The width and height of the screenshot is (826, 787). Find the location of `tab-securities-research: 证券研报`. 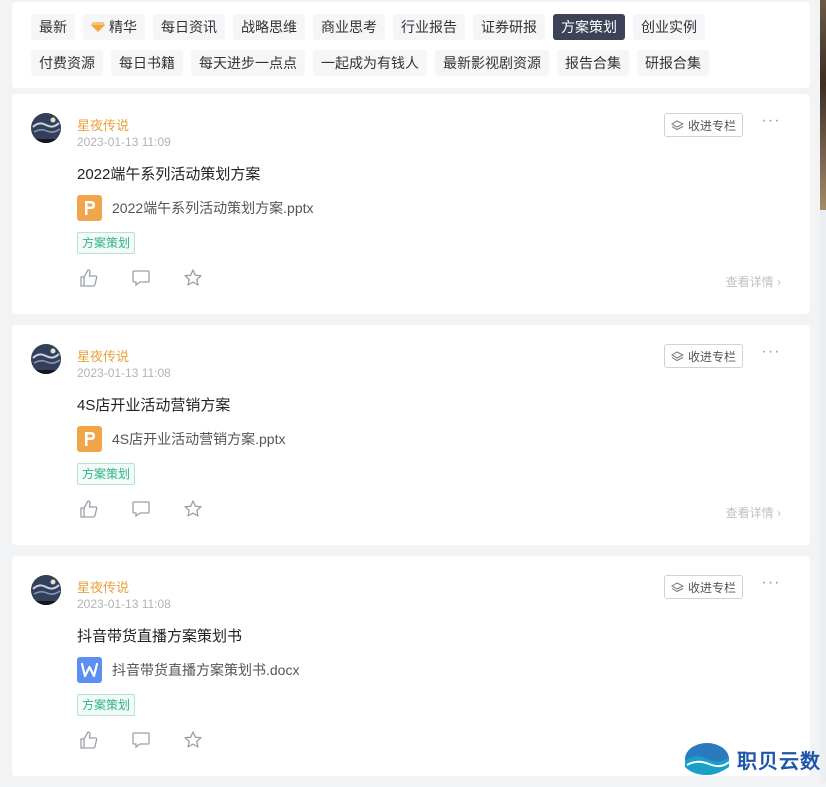

tab-securities-research: 证券研报 is located at coordinates (509, 27).